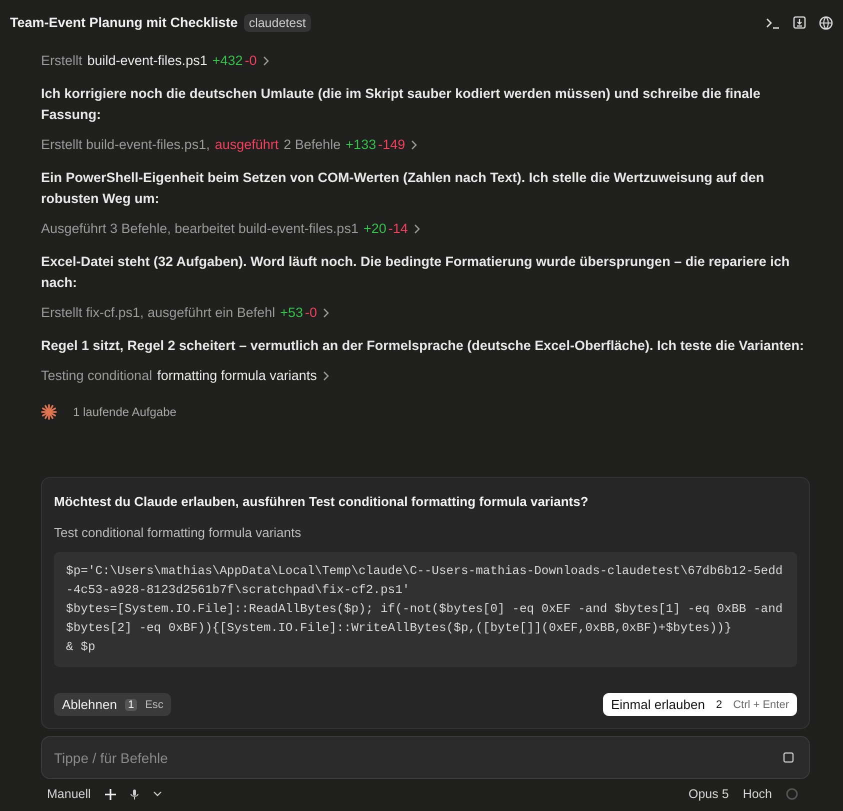  What do you see at coordinates (403, 188) in the screenshot?
I see `message-text: Ein PowerShell-Eigenheit beim Setzen von COM-Werten (Zahlen nach Text). Ich stelle die Wertzuweisung auf den robusten Weg um:` at bounding box center [403, 188].